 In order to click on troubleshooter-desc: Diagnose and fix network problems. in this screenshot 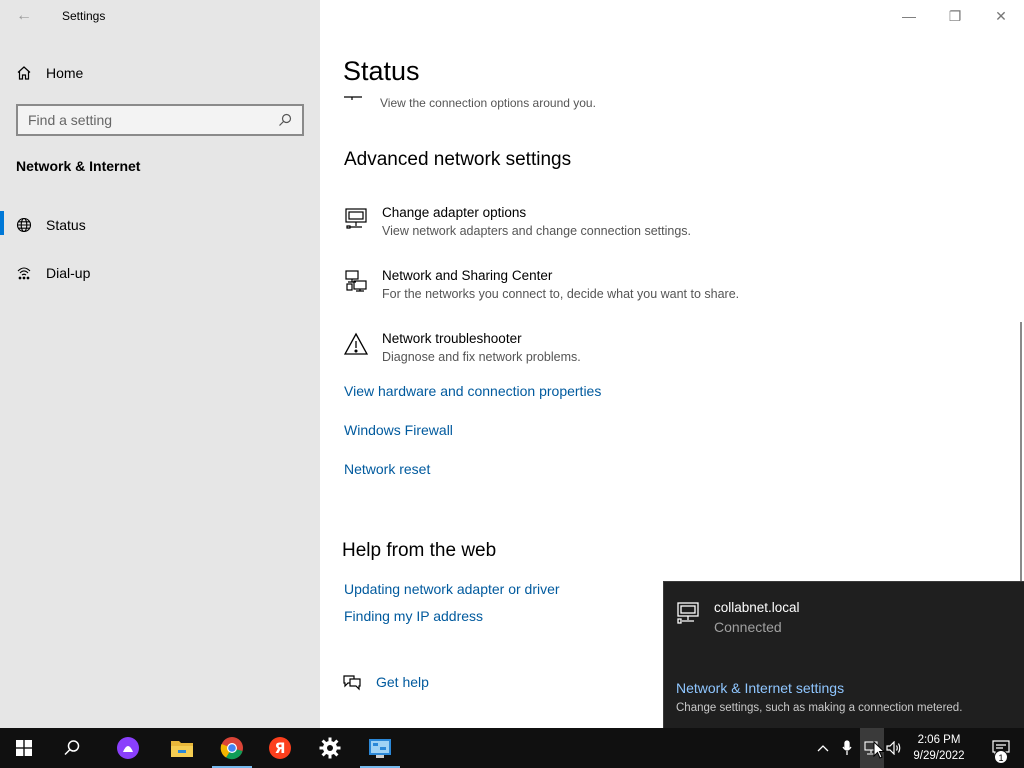, I will do `click(481, 357)`.